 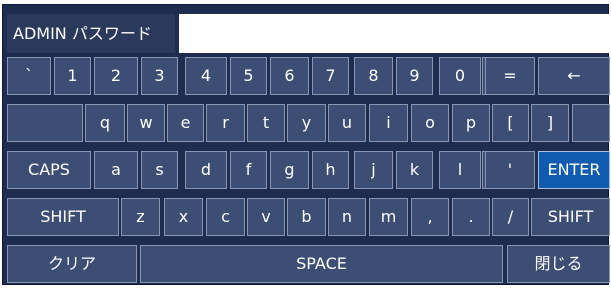 What do you see at coordinates (388, 123) in the screenshot?
I see `key-i: i` at bounding box center [388, 123].